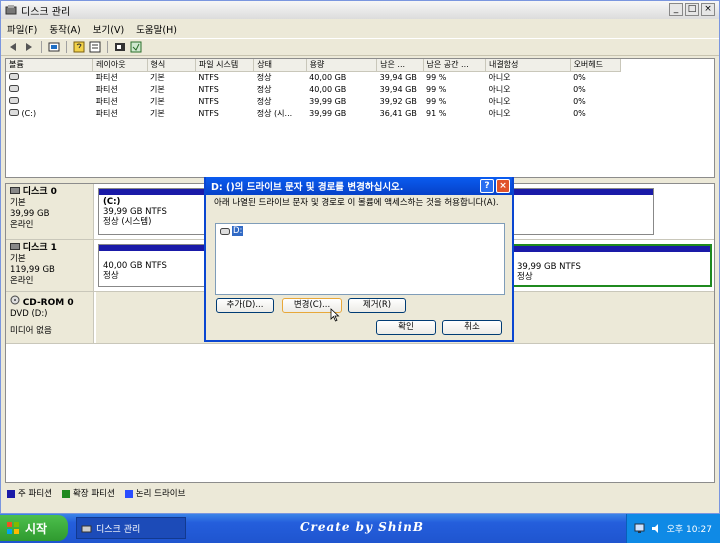 The height and width of the screenshot is (543, 720). Describe the element at coordinates (377, 305) in the screenshot. I see `remove-button: 제거(R)` at that location.